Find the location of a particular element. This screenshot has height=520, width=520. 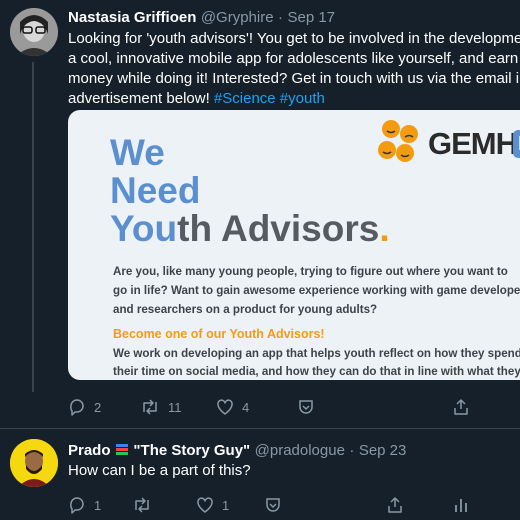

headline-we: We is located at coordinates (137, 152).